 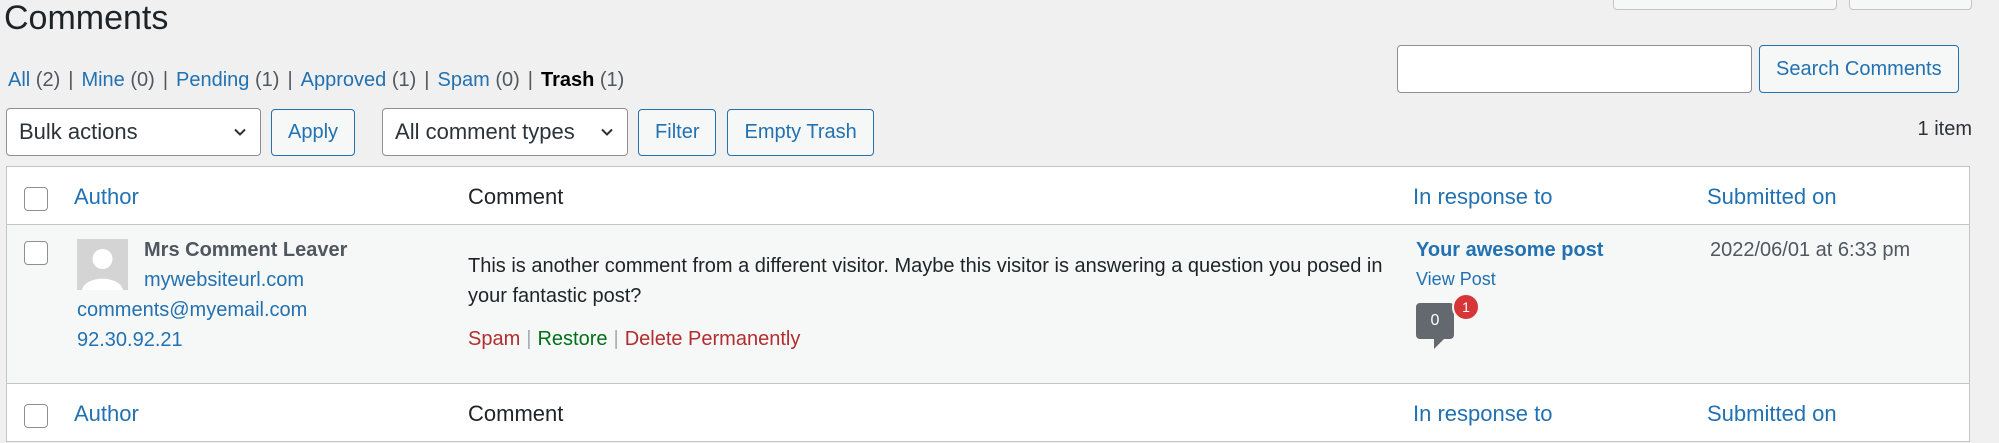 What do you see at coordinates (1482, 197) in the screenshot?
I see `column-in-response-to: In response to` at bounding box center [1482, 197].